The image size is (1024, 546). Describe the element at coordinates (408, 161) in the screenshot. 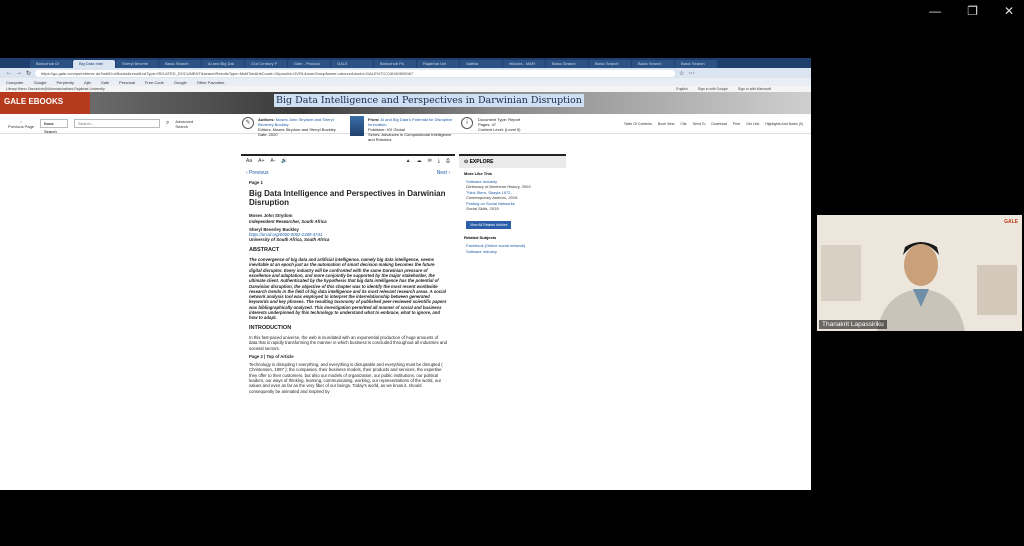

I see `google-drive-icon: ▲` at that location.